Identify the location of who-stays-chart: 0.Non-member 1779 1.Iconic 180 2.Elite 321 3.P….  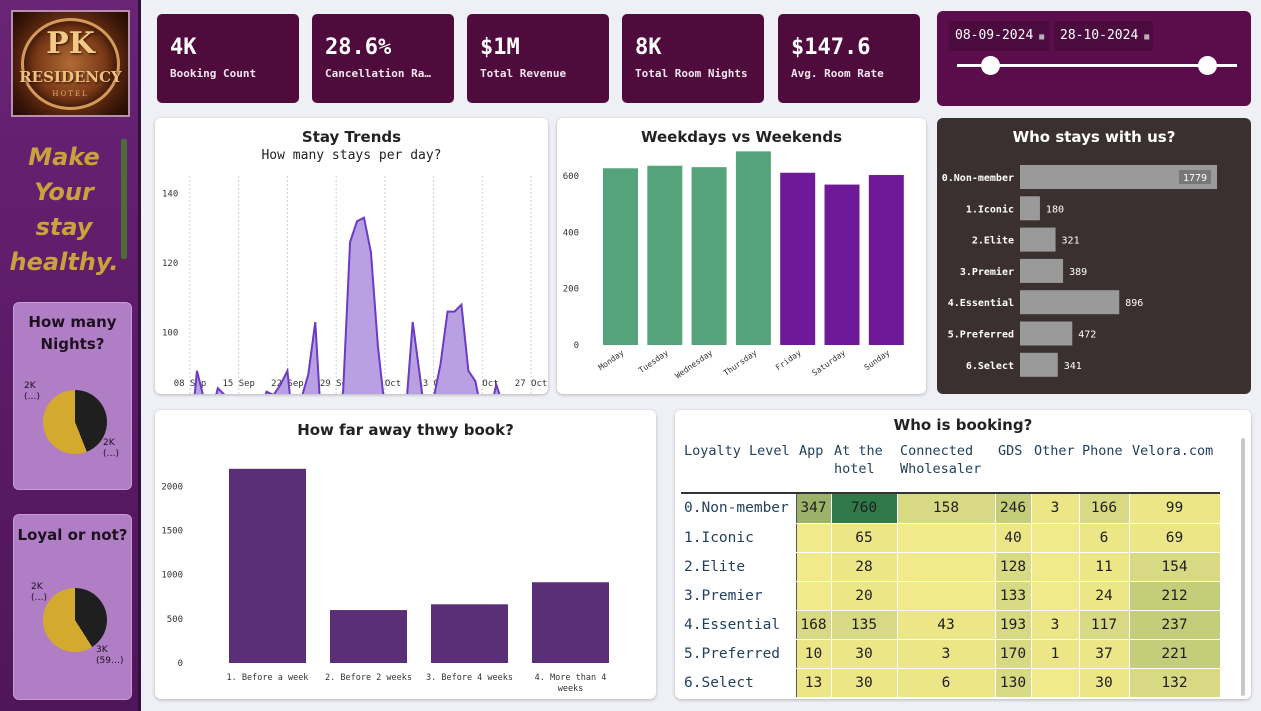
(1094, 256).